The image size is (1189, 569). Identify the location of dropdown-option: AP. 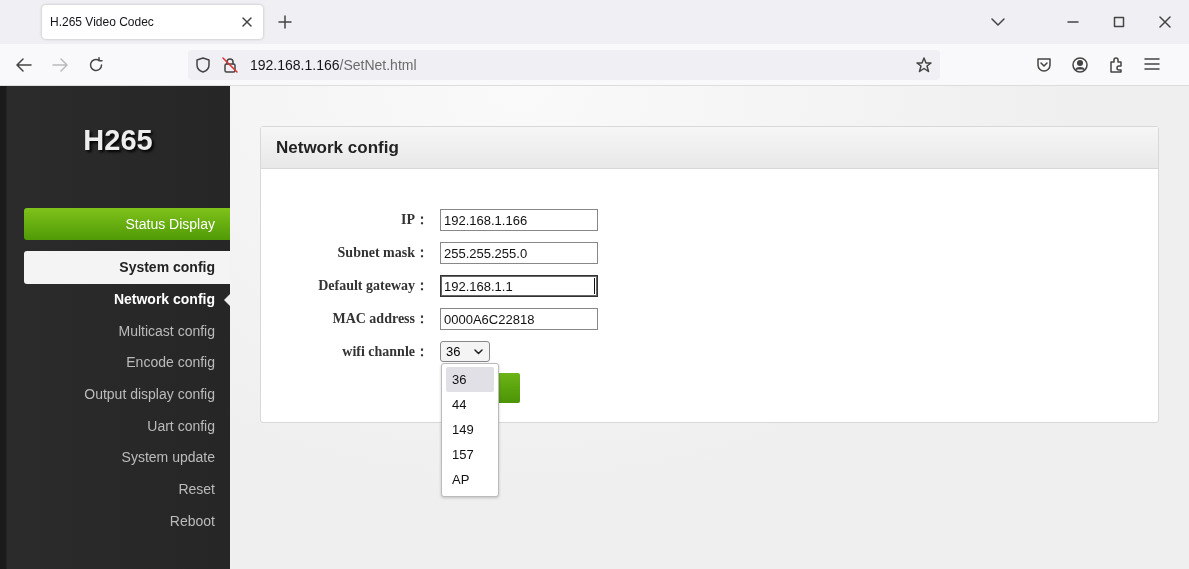
(470, 479).